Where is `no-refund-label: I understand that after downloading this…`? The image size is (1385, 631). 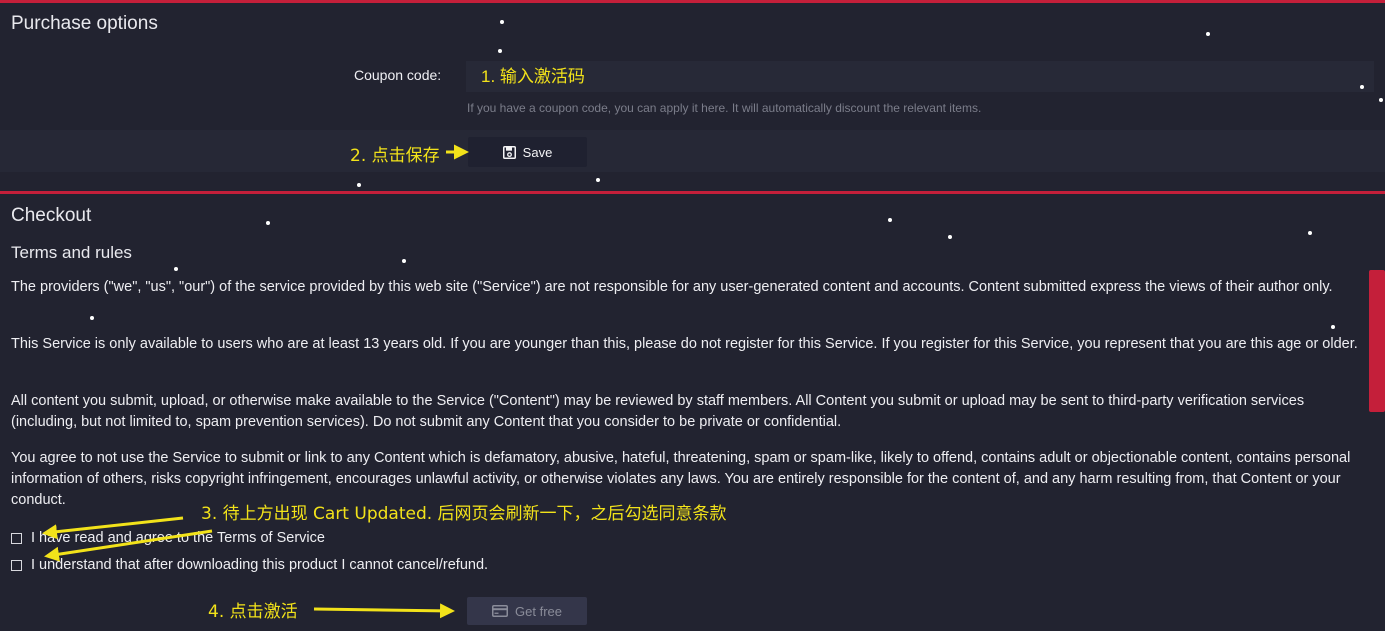 no-refund-label: I understand that after downloading this… is located at coordinates (260, 565).